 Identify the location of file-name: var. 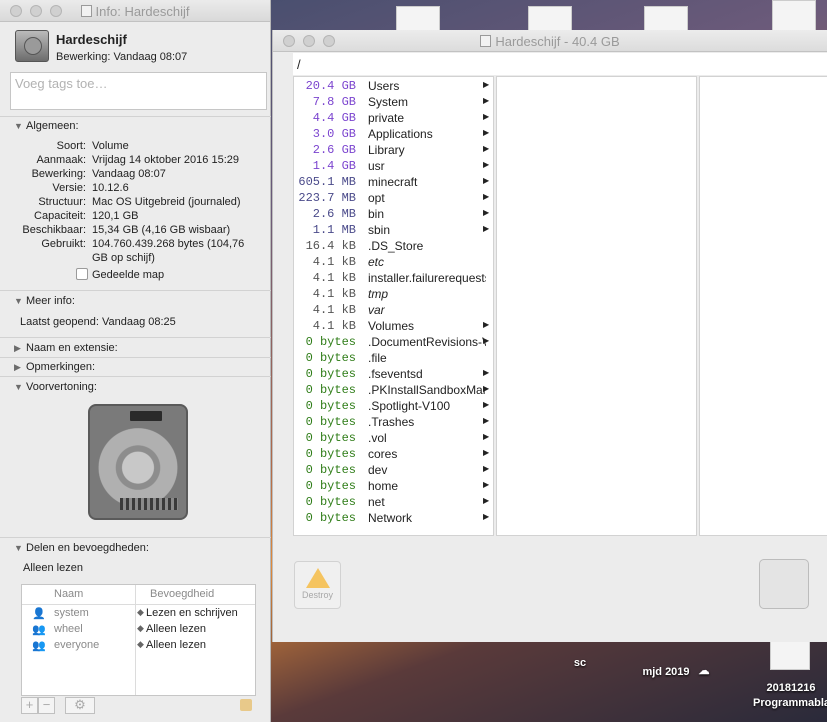
(376, 310).